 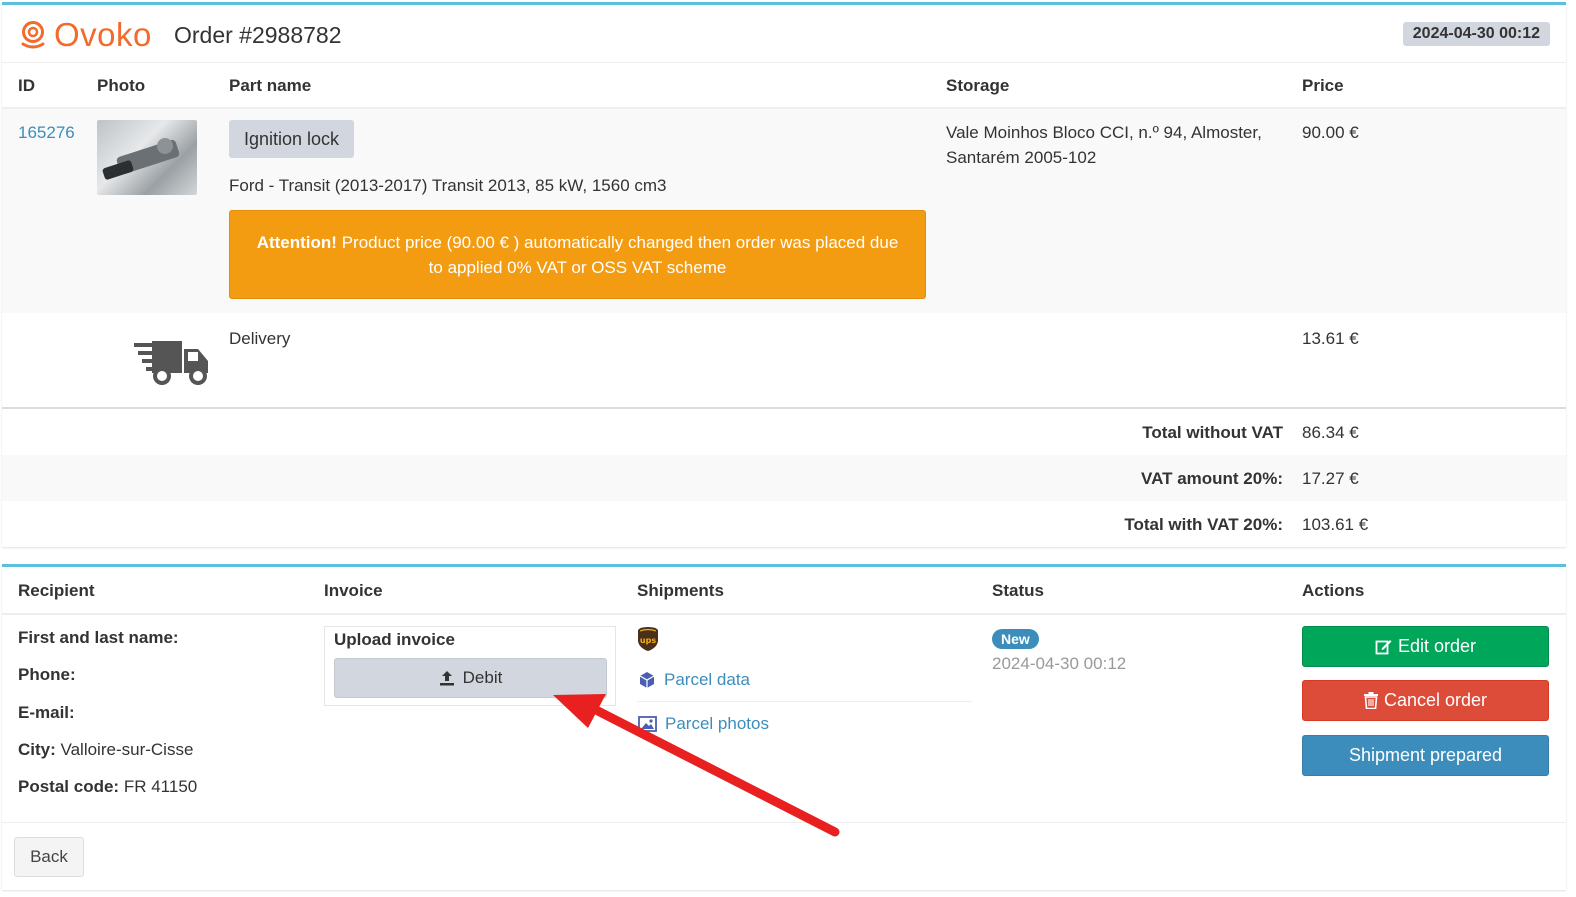 I want to click on order-header: Ovoko Order #2988782 2024-04-30 00:12, so click(x=784, y=34).